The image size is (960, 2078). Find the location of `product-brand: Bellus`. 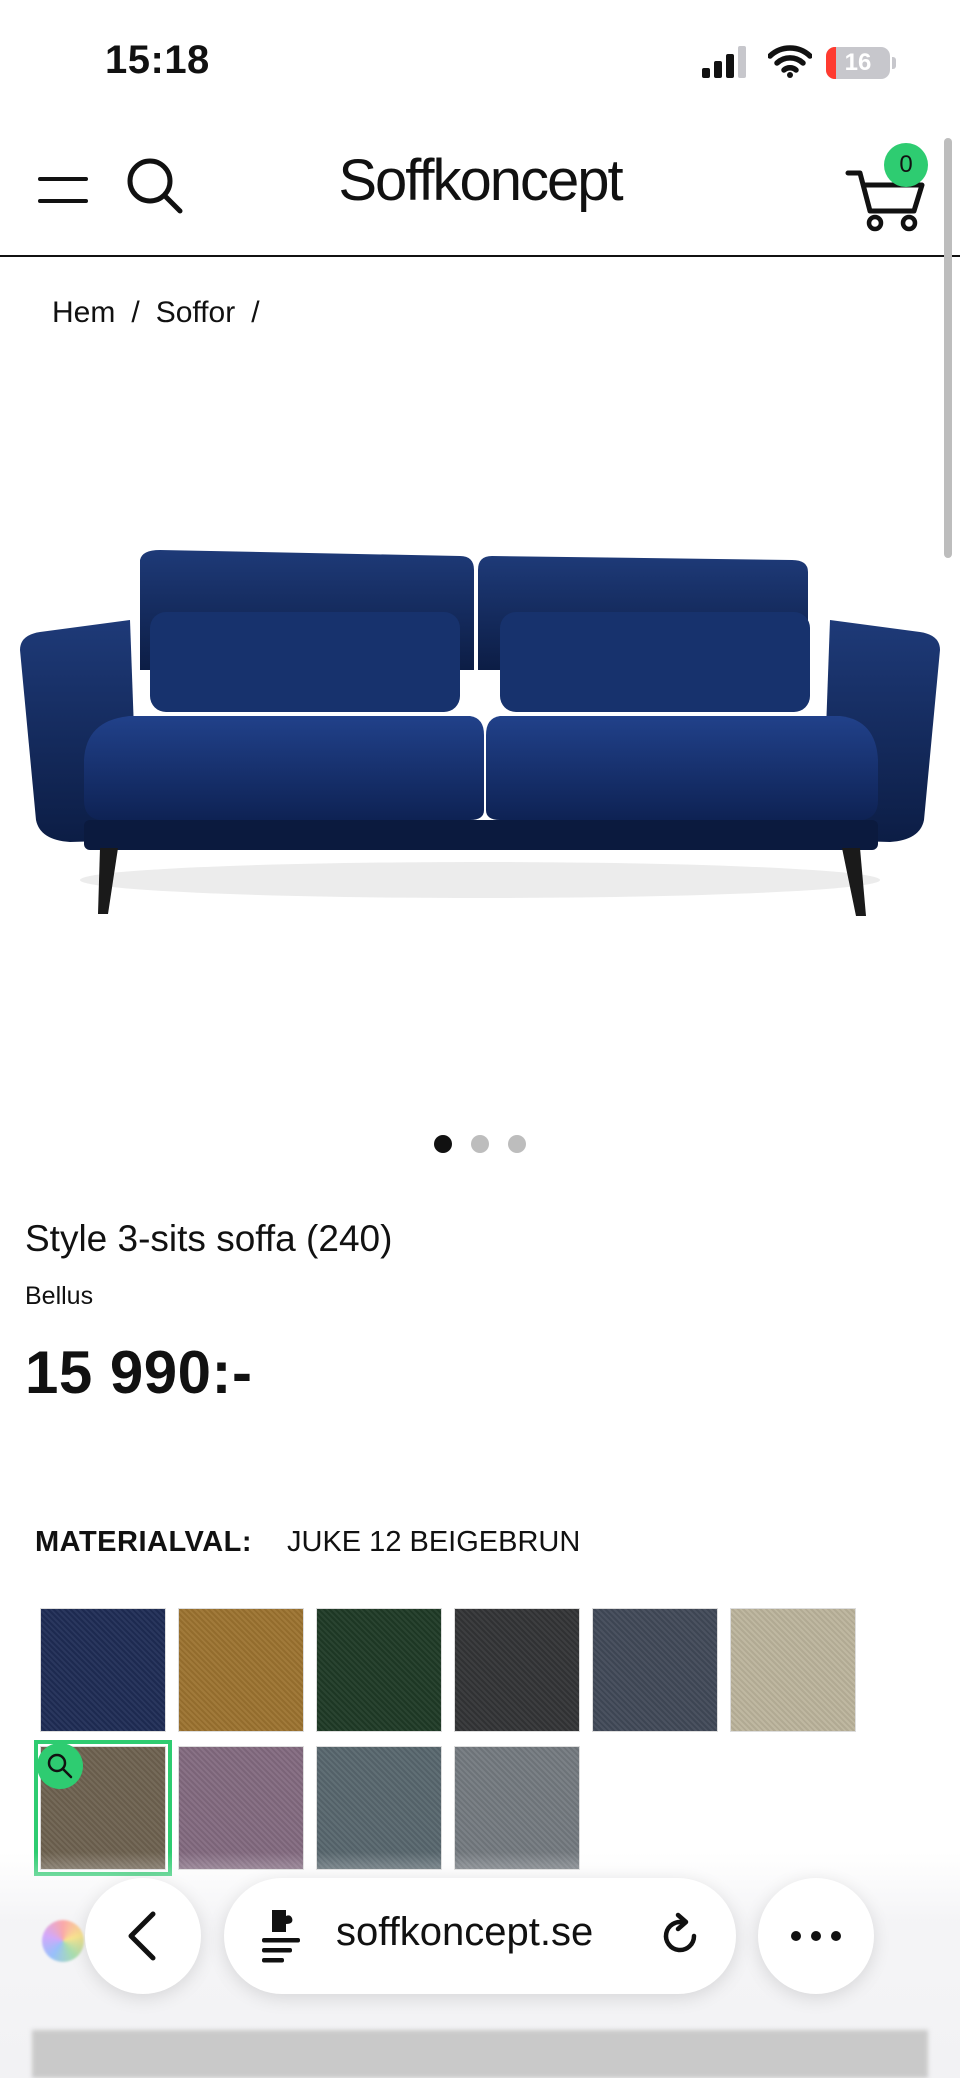

product-brand: Bellus is located at coordinates (59, 1296).